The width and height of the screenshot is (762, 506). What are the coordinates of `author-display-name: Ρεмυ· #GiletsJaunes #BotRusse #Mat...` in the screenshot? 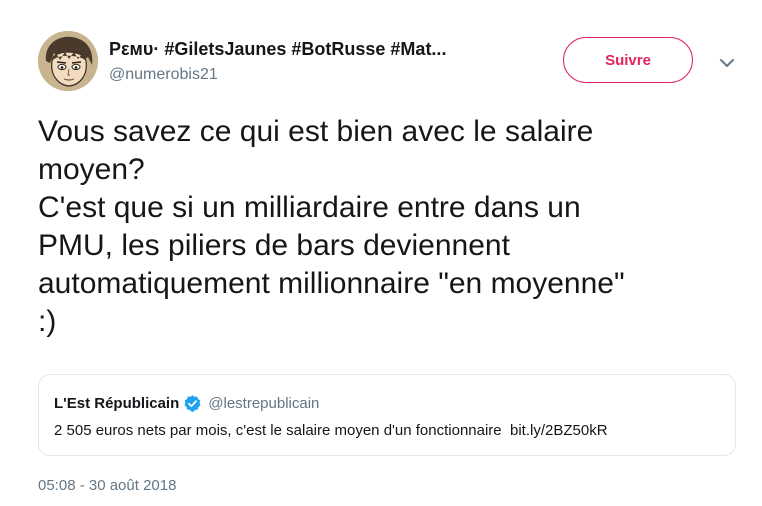 It's located at (324, 49).